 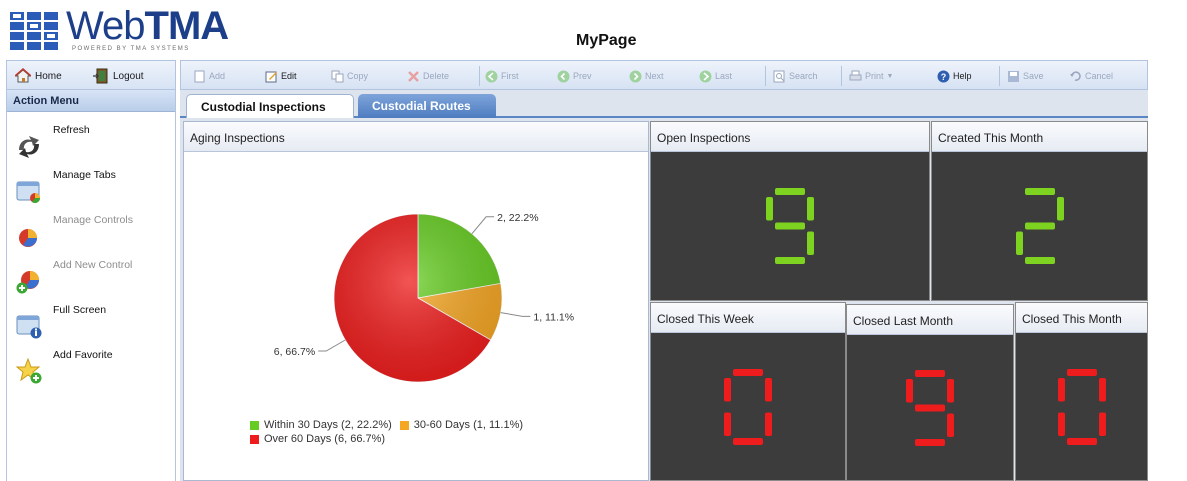 I want to click on next-icon, so click(x=635, y=76).